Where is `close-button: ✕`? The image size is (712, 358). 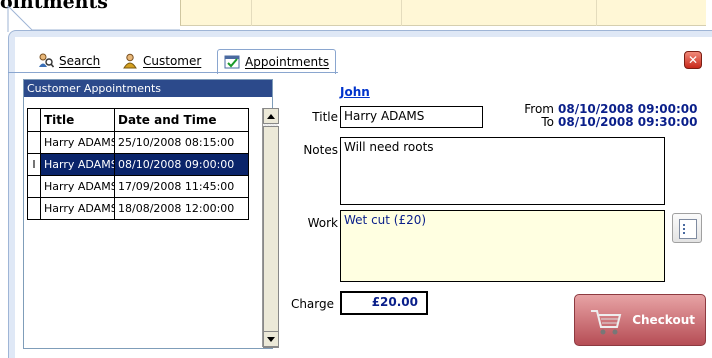 close-button: ✕ is located at coordinates (693, 60).